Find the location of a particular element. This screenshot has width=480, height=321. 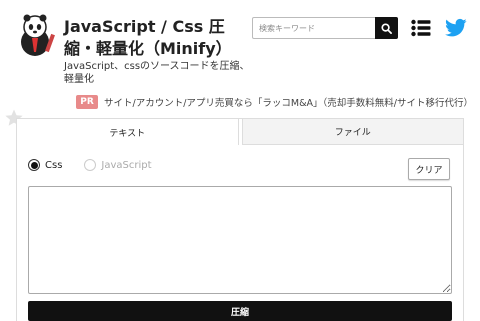

language-options: Css JavaScript is located at coordinates (101, 165).